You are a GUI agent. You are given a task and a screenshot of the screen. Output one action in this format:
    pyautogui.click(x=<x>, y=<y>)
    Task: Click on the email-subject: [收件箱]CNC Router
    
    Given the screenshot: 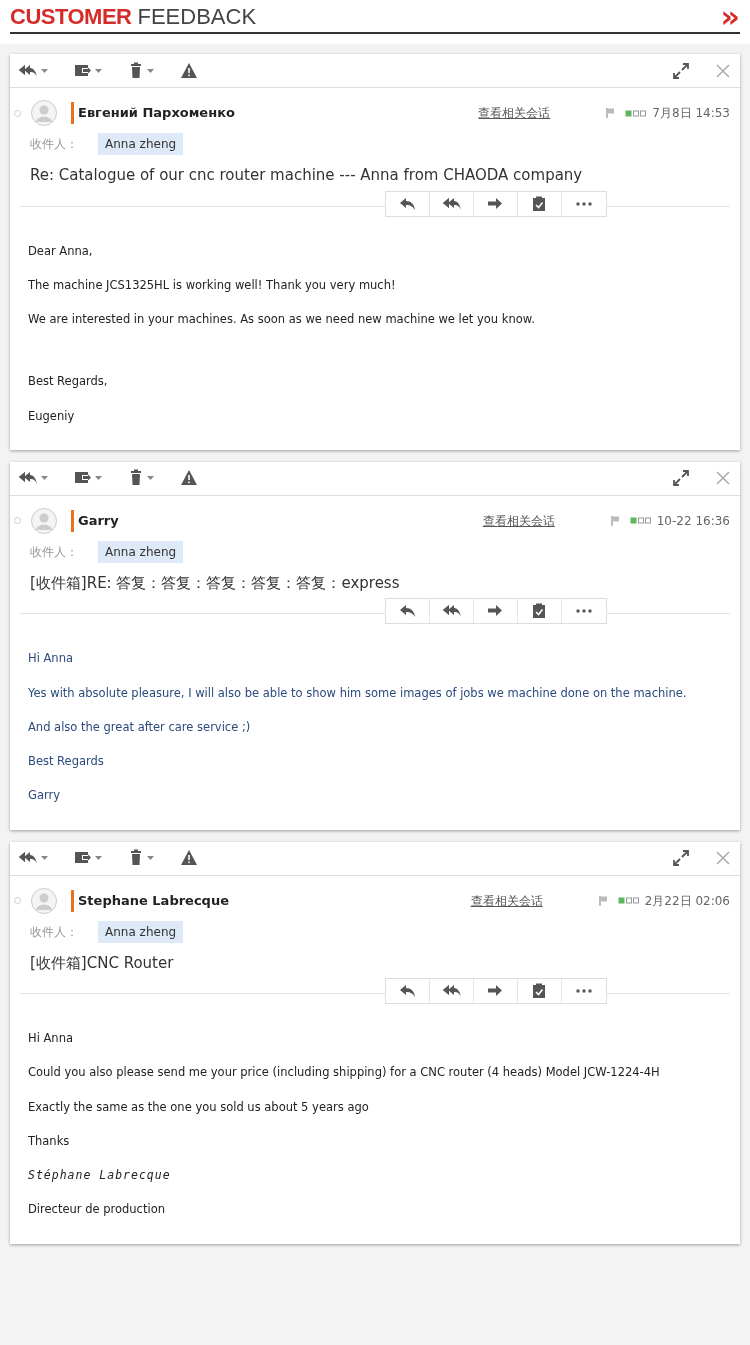 What is the action you would take?
    pyautogui.click(x=102, y=963)
    